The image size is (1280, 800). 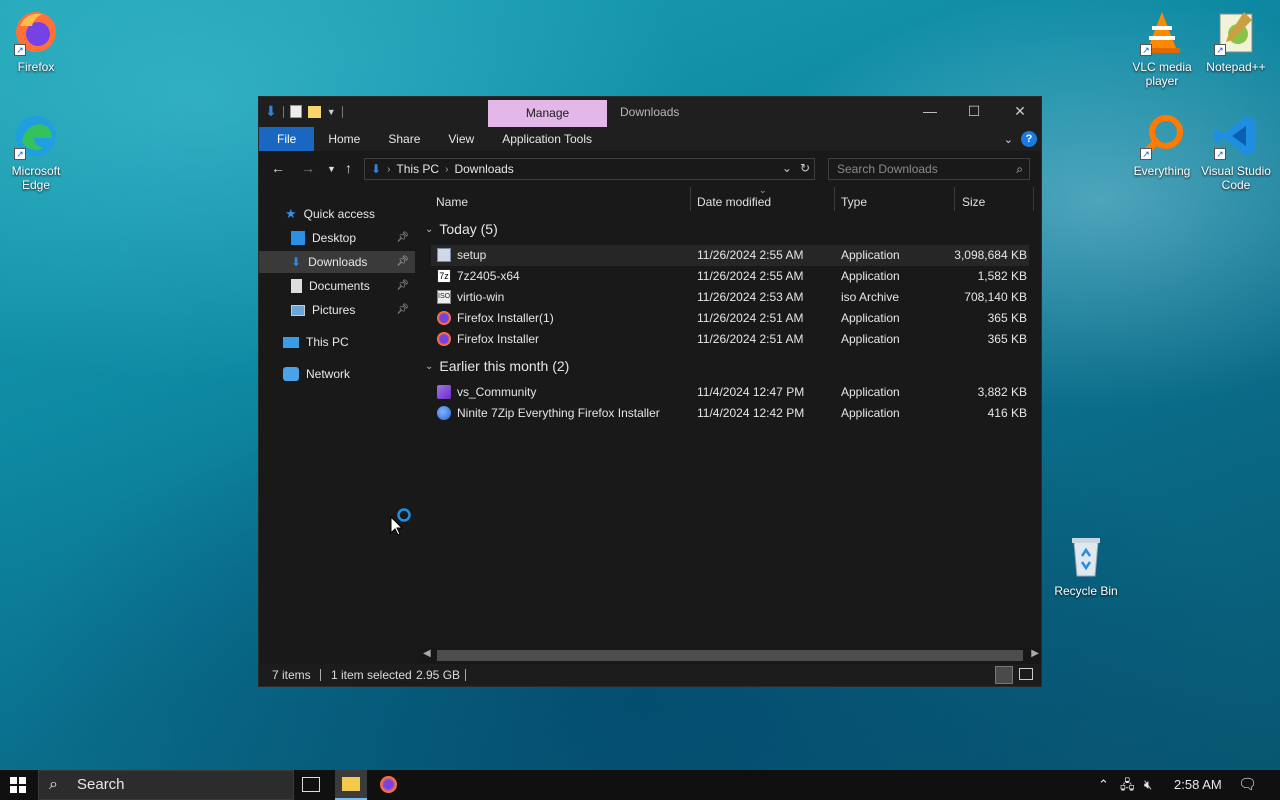 What do you see at coordinates (295, 111) in the screenshot?
I see `properties-icon` at bounding box center [295, 111].